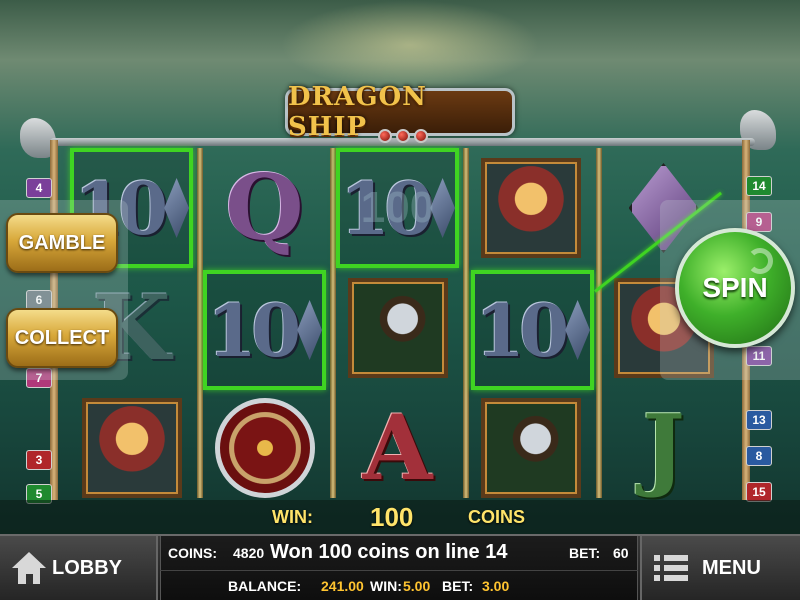 This screenshot has height=600, width=800. What do you see at coordinates (399, 570) in the screenshot?
I see `info-divider` at bounding box center [399, 570].